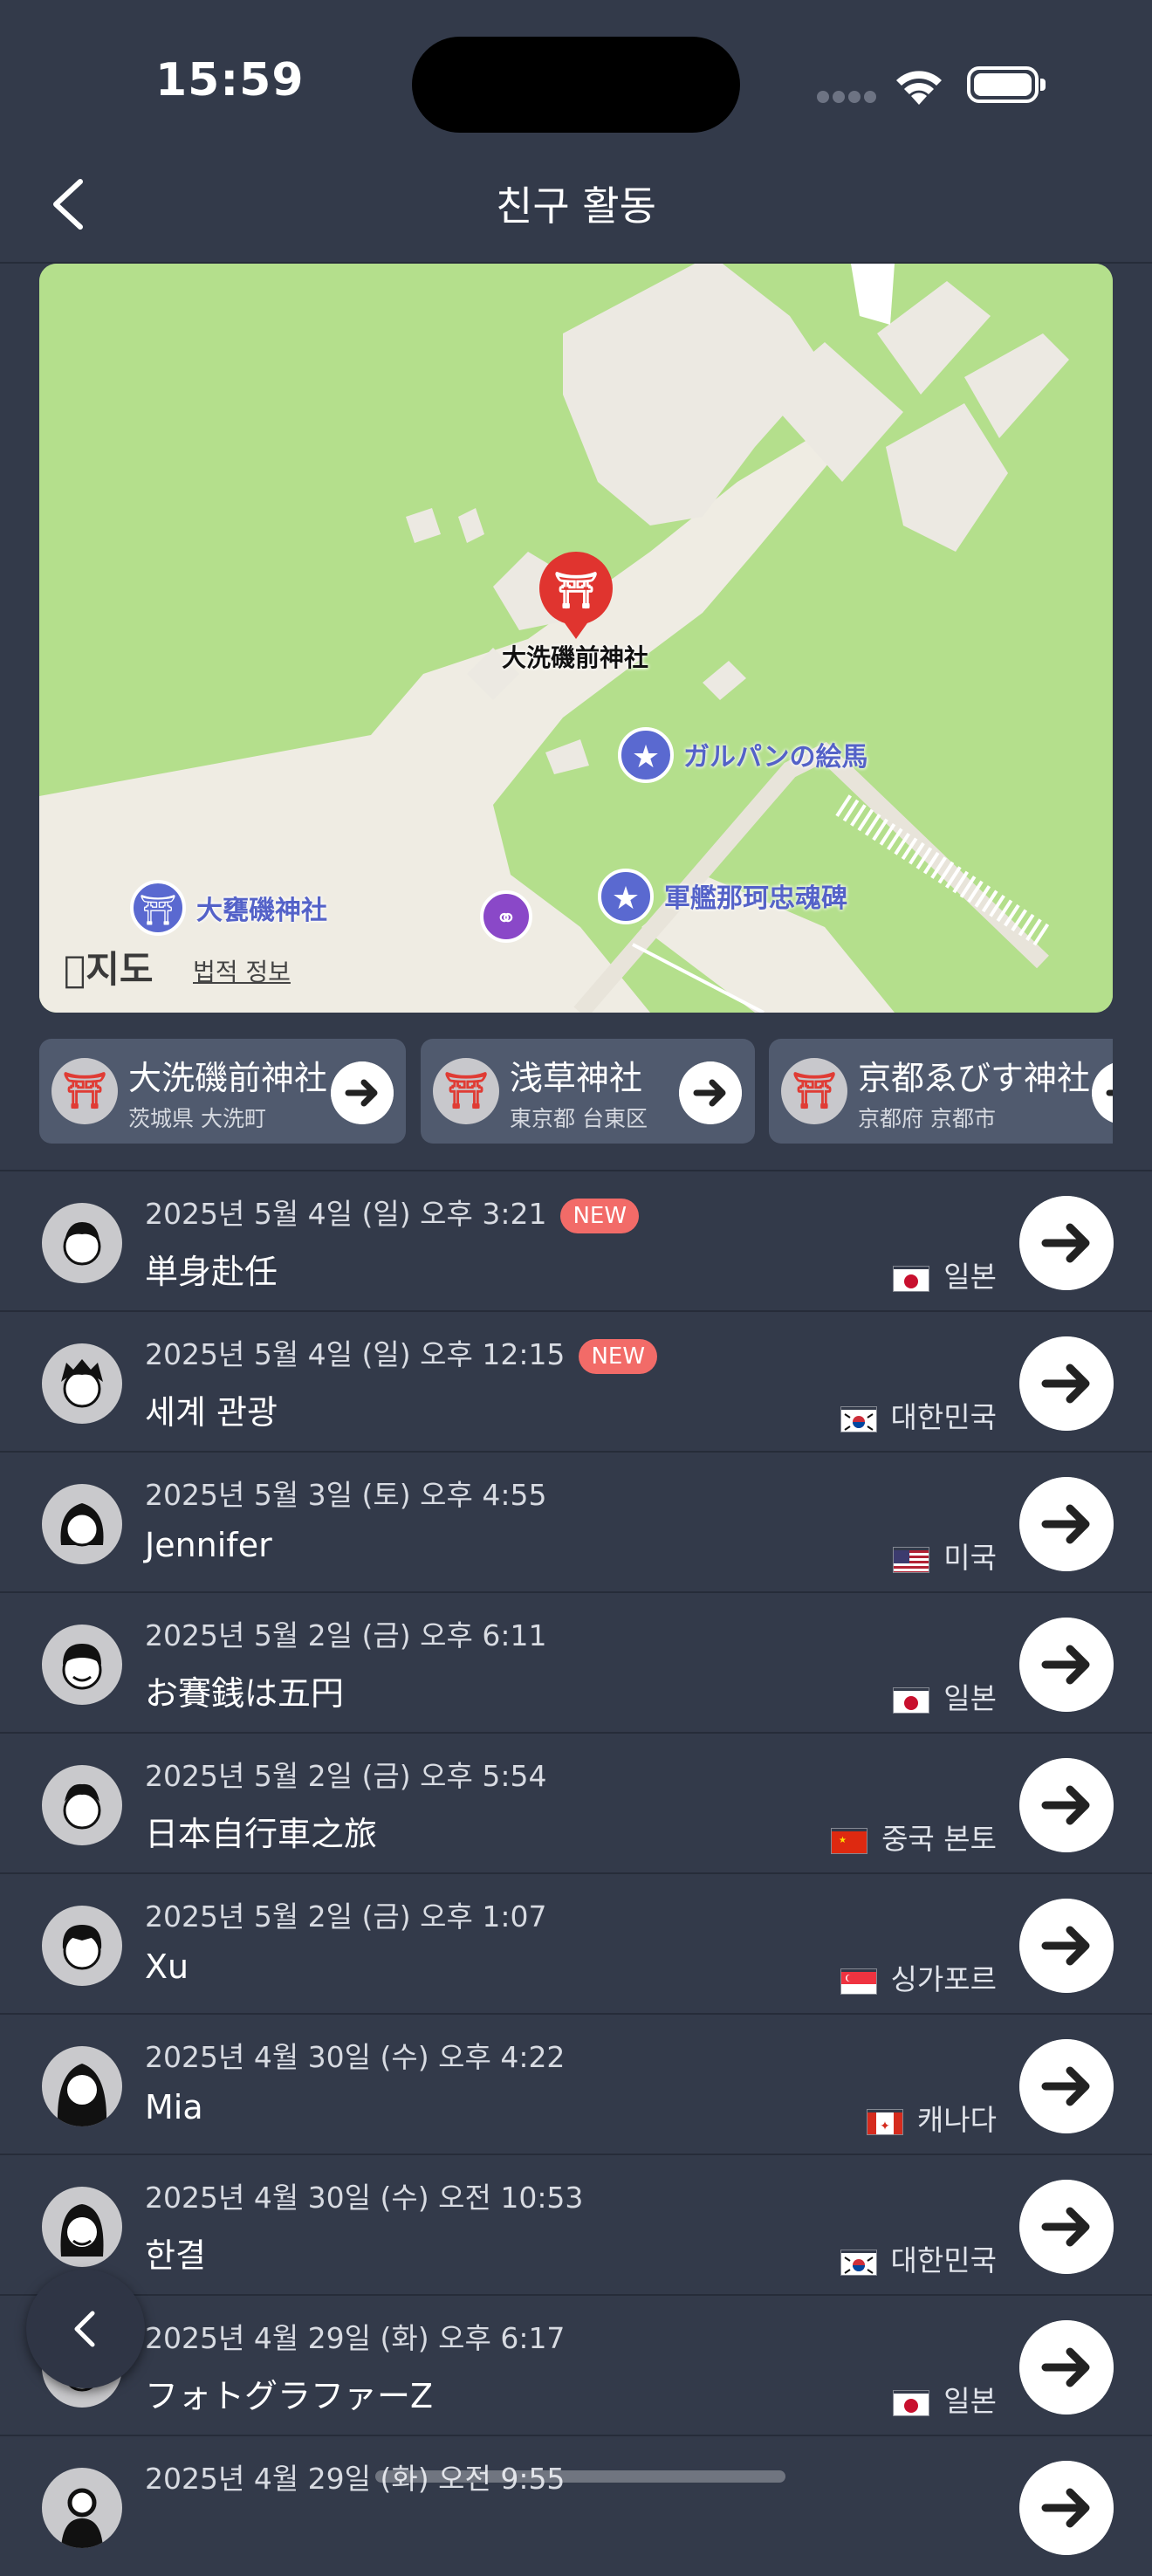 The width and height of the screenshot is (1152, 2576). Describe the element at coordinates (346, 1495) in the screenshot. I see `activity-date: 2025년 5월 3일 (토) 오후 4:55` at that location.